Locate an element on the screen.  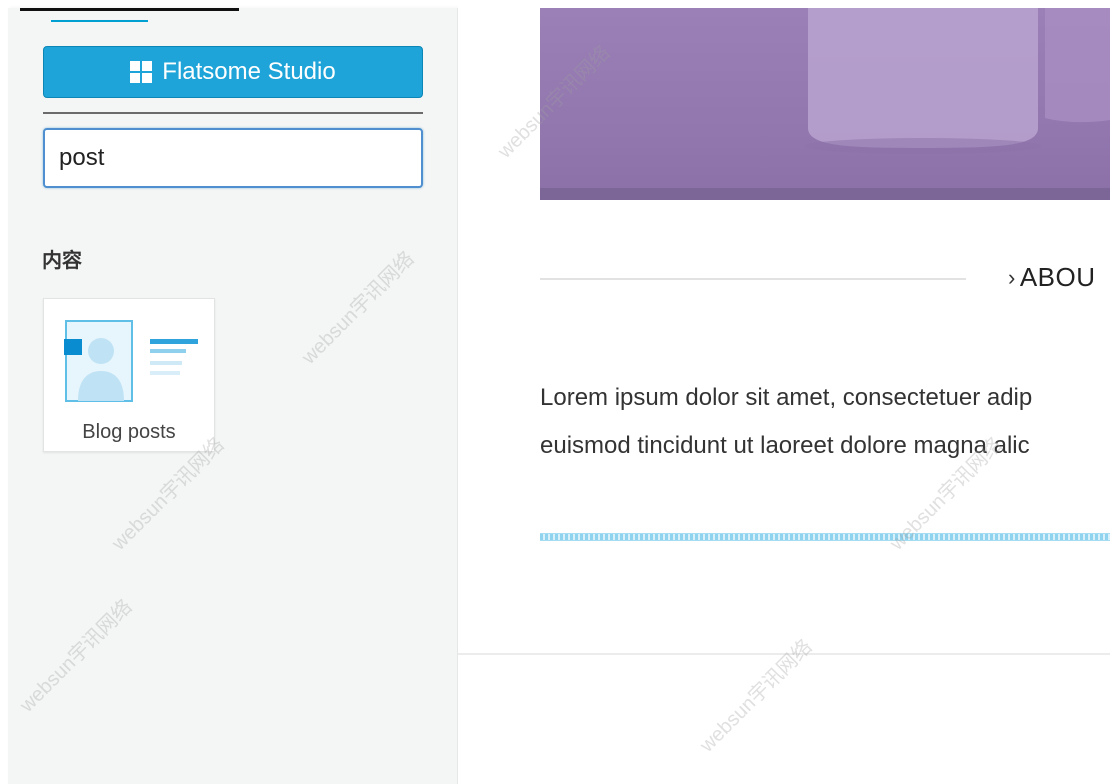
section-divider is located at coordinates (753, 279).